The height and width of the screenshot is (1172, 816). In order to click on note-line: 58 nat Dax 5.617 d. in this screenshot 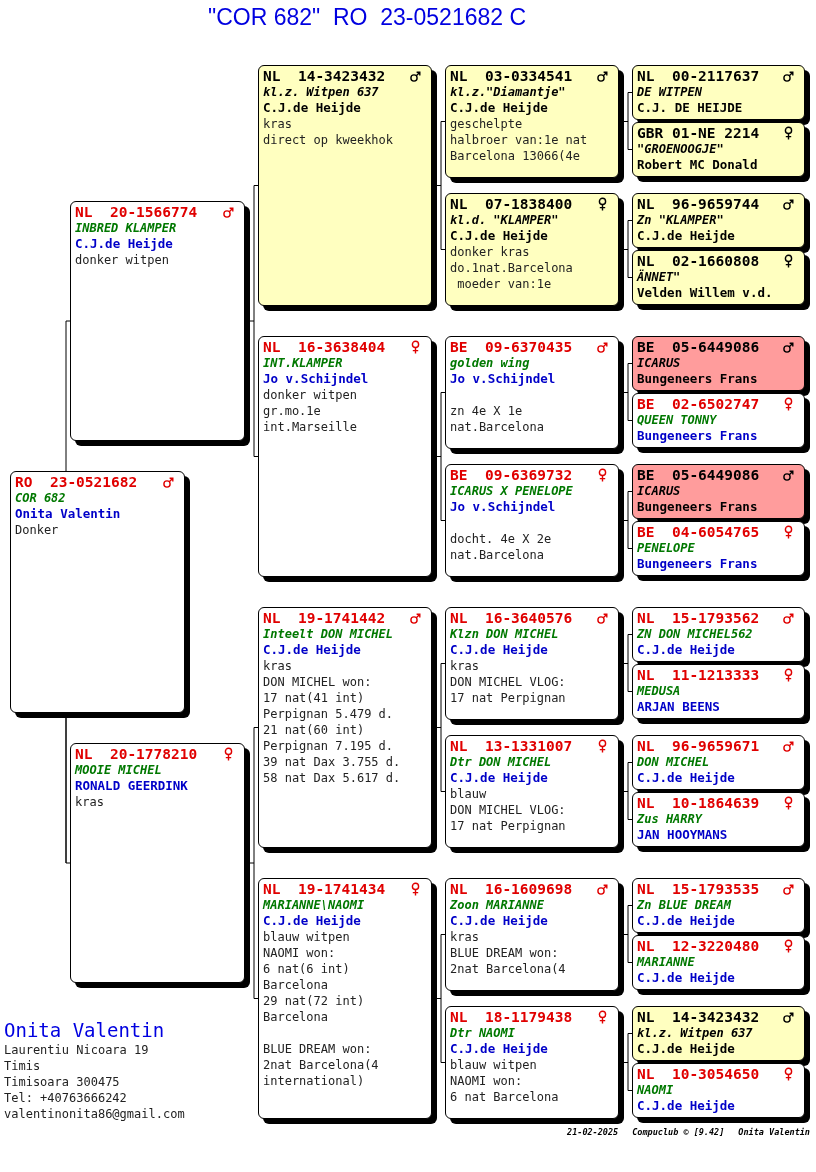, I will do `click(332, 778)`.